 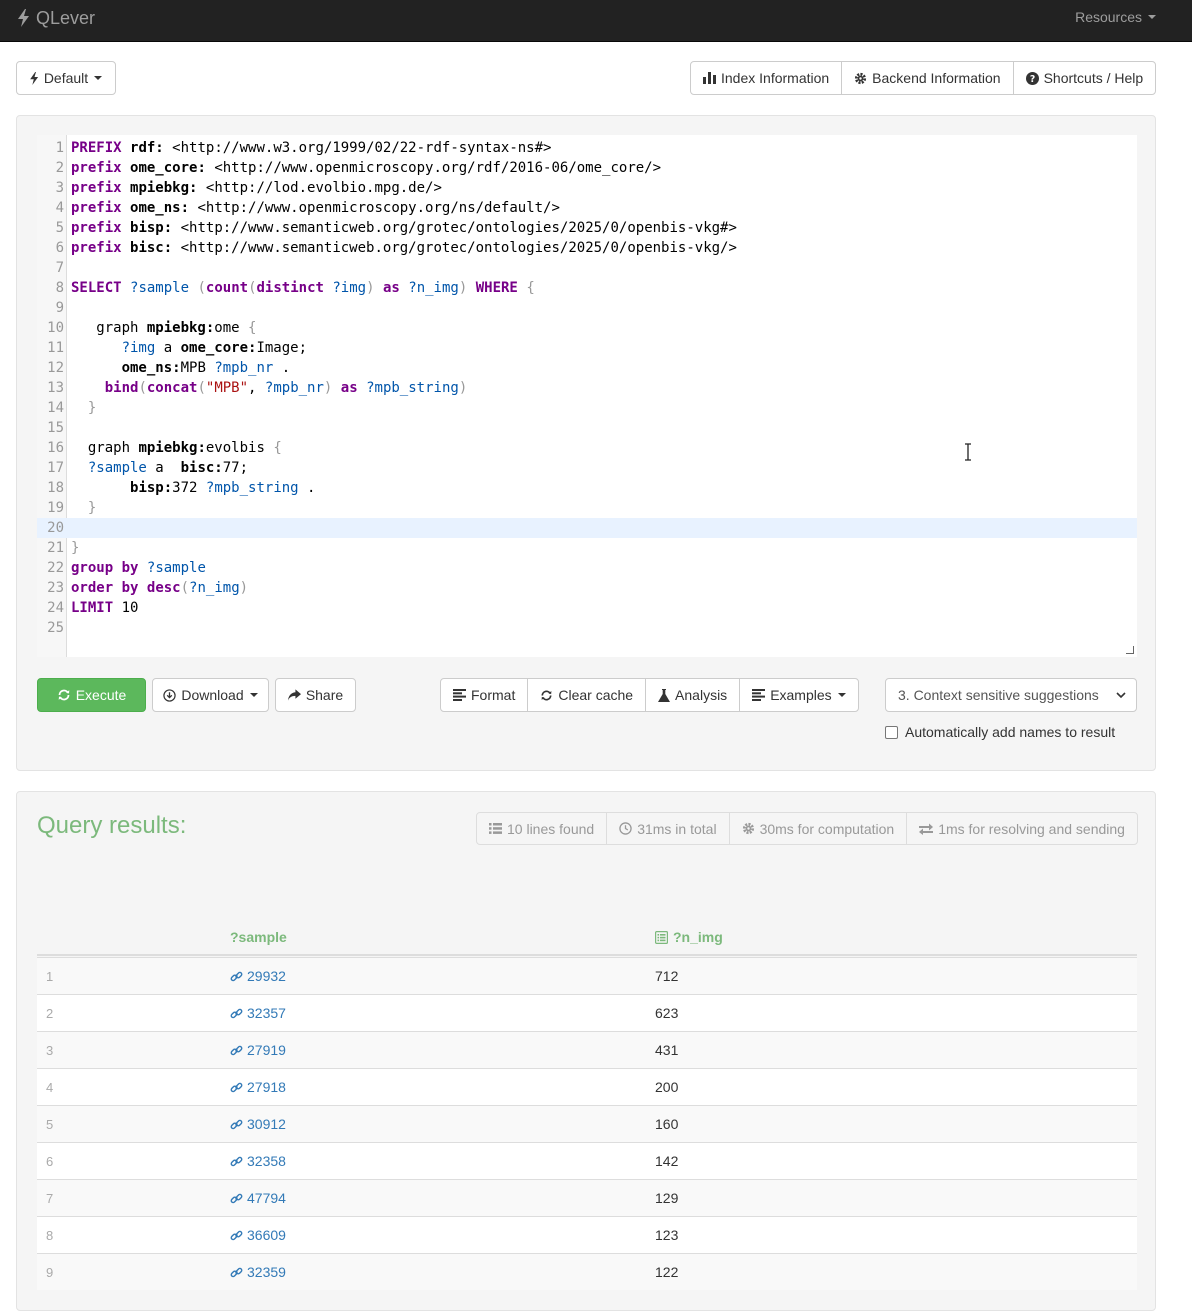 I want to click on code-line: 9, so click(x=587, y=308).